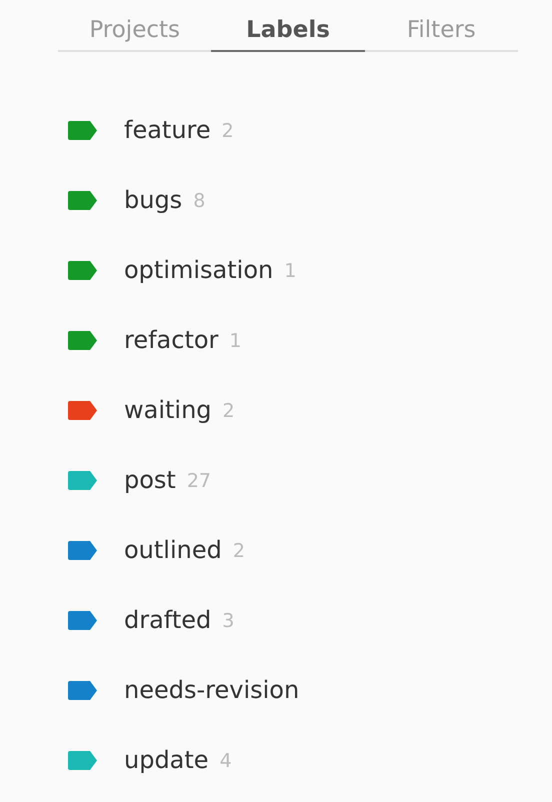 The height and width of the screenshot is (802, 552). Describe the element at coordinates (150, 480) in the screenshot. I see `label-name: post` at that location.